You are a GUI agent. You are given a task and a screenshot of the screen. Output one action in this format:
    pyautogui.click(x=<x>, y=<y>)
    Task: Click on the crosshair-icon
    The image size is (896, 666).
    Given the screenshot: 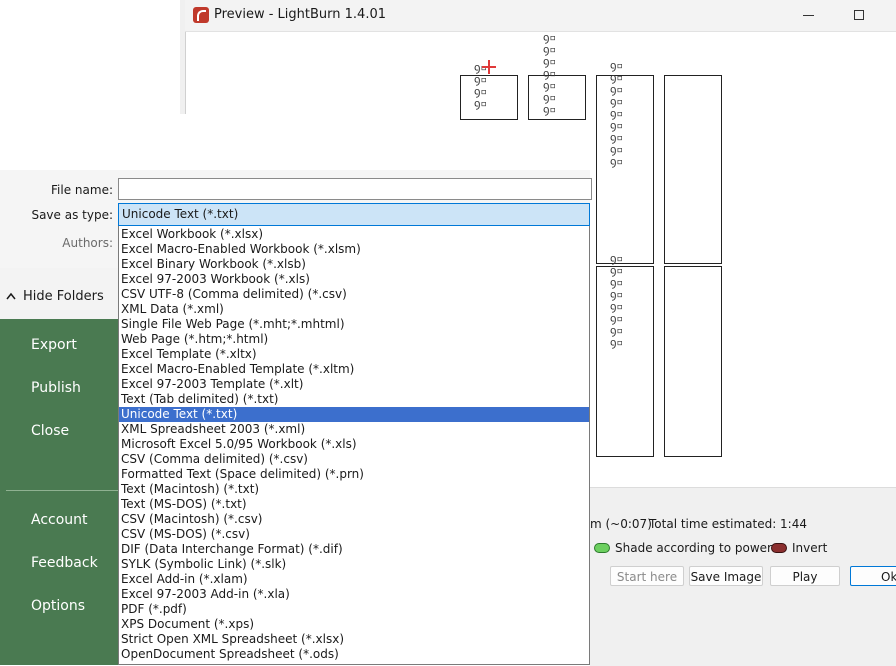 What is the action you would take?
    pyautogui.click(x=489, y=67)
    